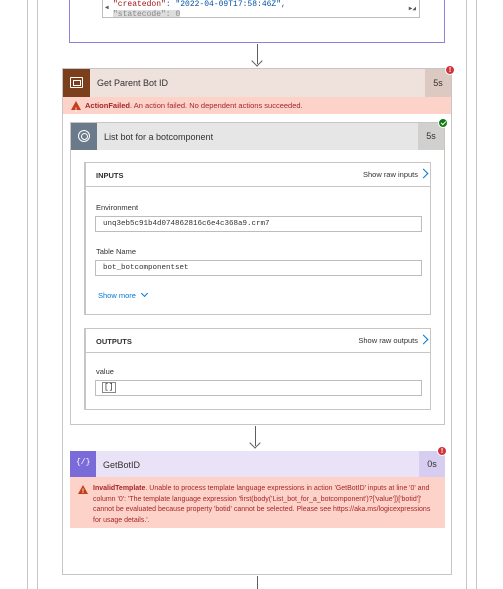 The height and width of the screenshot is (589, 503). Describe the element at coordinates (199, 4) in the screenshot. I see `code-line: "createdon": "2022-04-09T17:58:46Z",` at that location.